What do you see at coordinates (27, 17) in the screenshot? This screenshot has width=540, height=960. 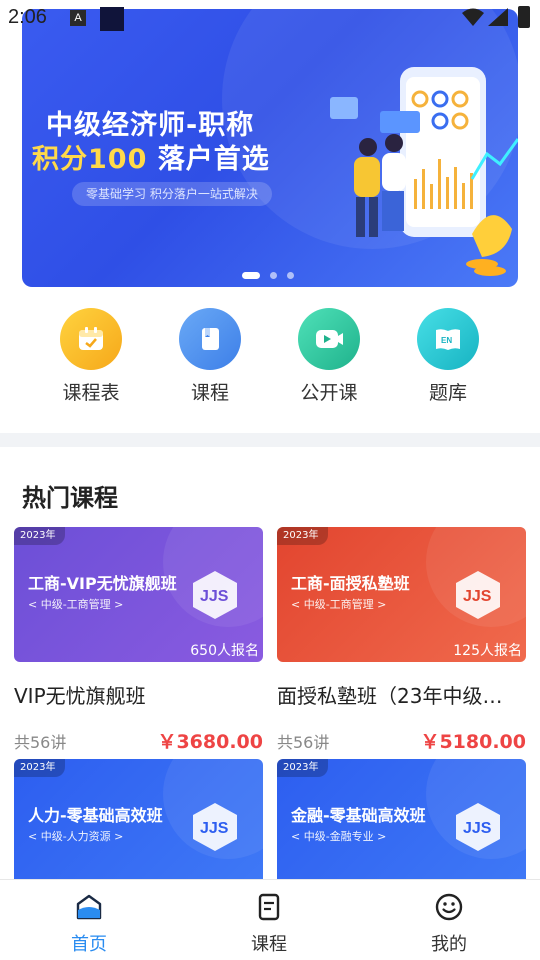 I see `status-time: 2:06` at bounding box center [27, 17].